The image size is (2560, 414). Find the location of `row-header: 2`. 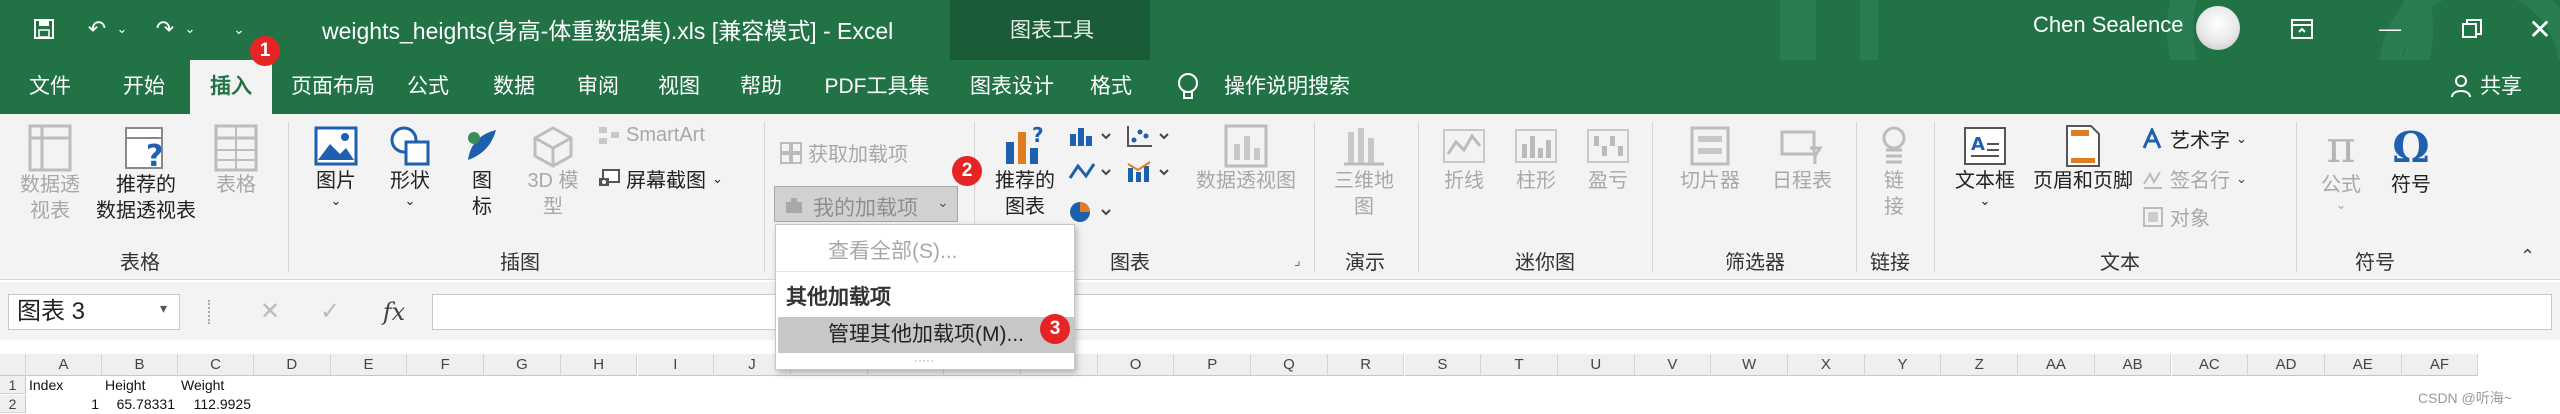

row-header: 2 is located at coordinates (13, 404).